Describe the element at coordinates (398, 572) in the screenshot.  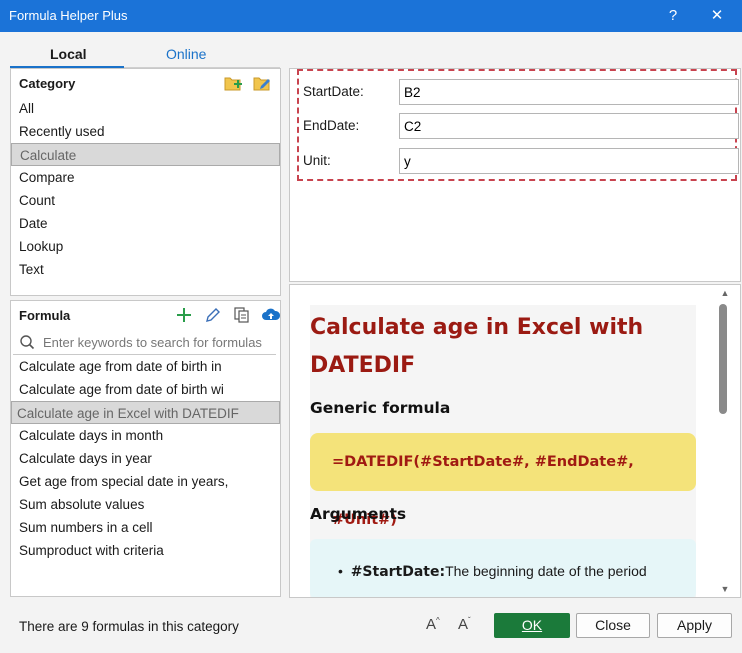
I see `bullet-term: #StartDate:` at that location.